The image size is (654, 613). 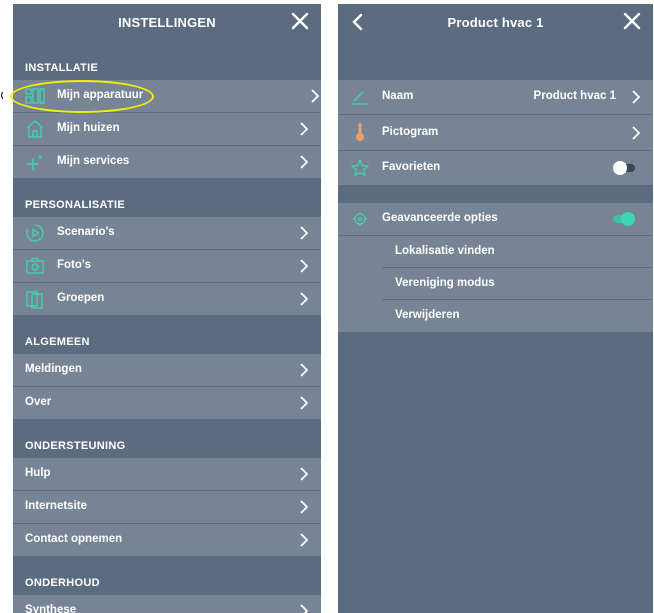 What do you see at coordinates (35, 265) in the screenshot?
I see `camera-icon` at bounding box center [35, 265].